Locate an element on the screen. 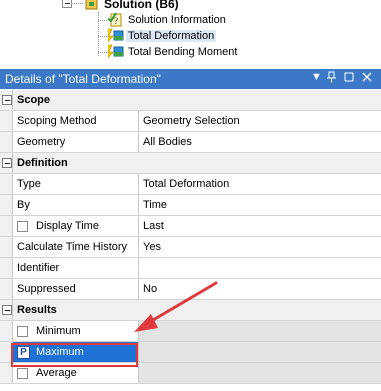  property-value: Total Deformation is located at coordinates (260, 184).